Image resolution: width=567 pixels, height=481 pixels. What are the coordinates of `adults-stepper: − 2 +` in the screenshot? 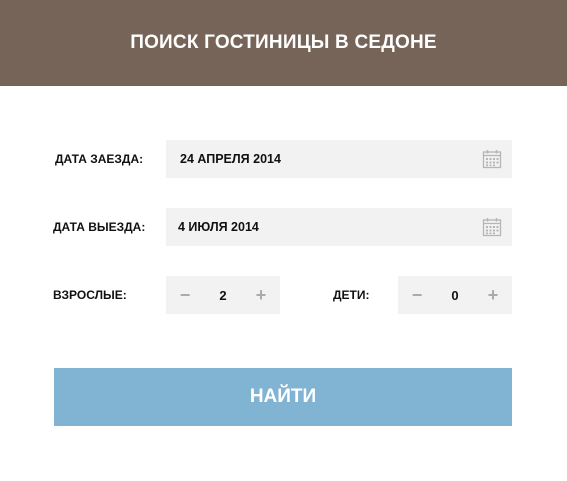 It's located at (223, 295).